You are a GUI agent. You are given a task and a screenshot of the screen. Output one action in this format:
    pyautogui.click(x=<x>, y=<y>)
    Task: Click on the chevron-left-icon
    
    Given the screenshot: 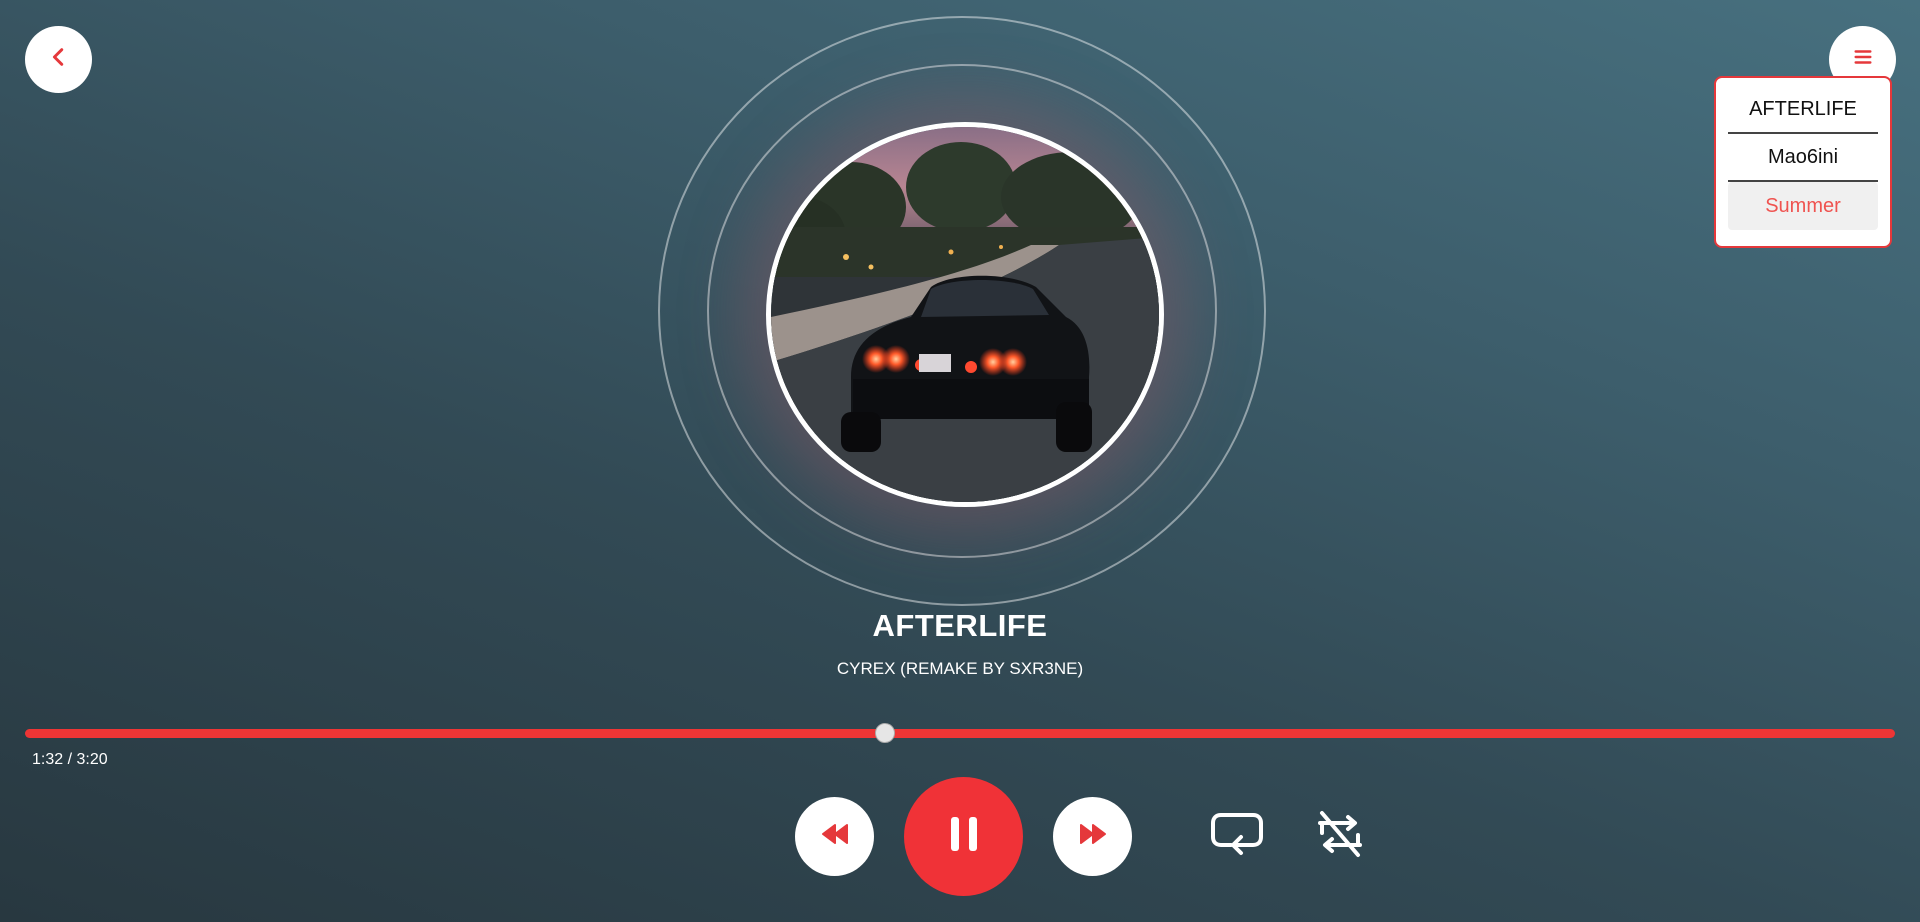 What is the action you would take?
    pyautogui.click(x=59, y=59)
    